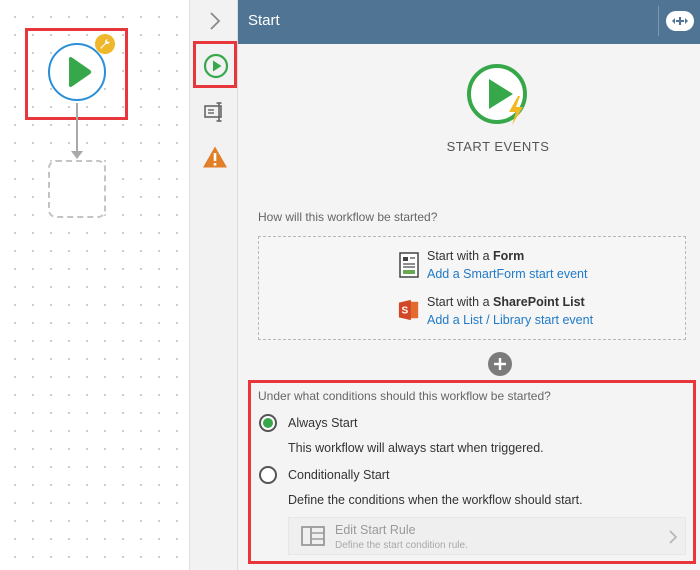 The height and width of the screenshot is (570, 700). What do you see at coordinates (338, 475) in the screenshot?
I see `conditionally-start-label: Conditionally Start` at bounding box center [338, 475].